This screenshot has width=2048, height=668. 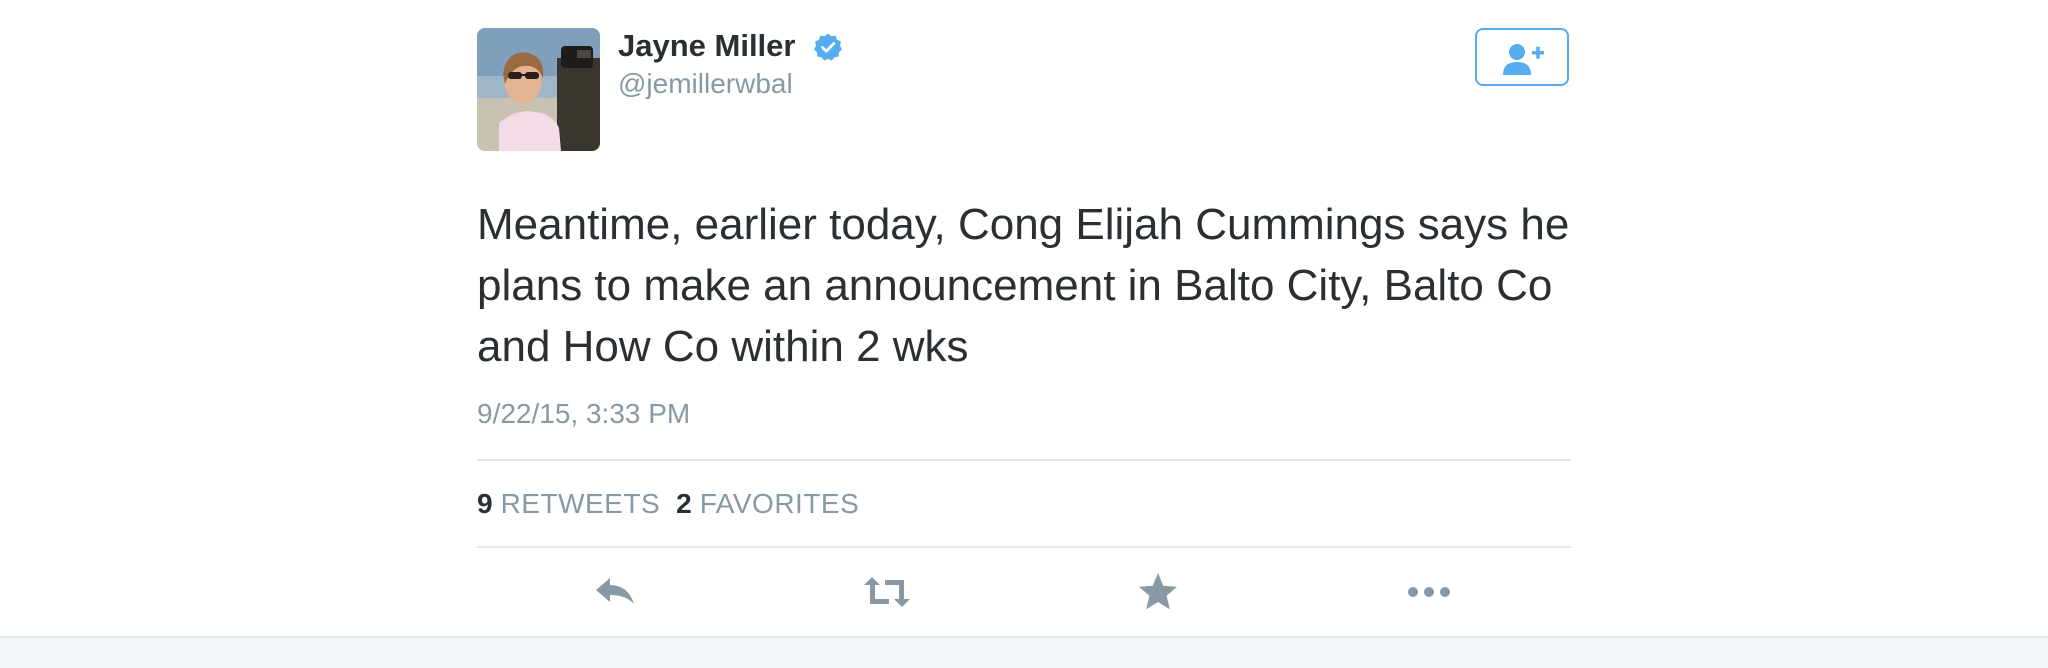 I want to click on verified-badge-icon, so click(x=828, y=47).